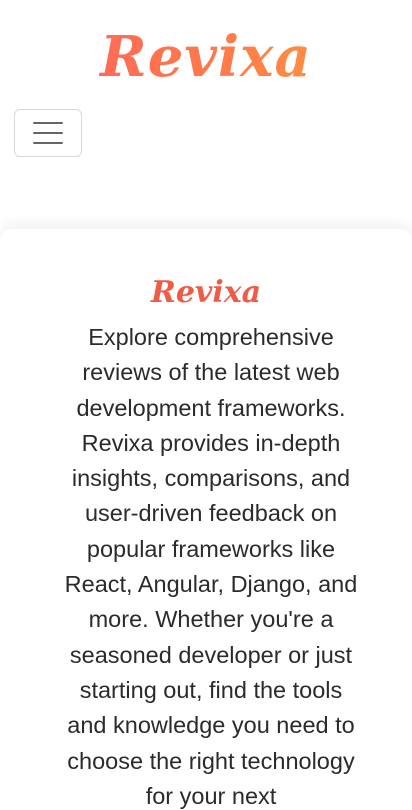  I want to click on brand-logo: Revixa, so click(206, 57).